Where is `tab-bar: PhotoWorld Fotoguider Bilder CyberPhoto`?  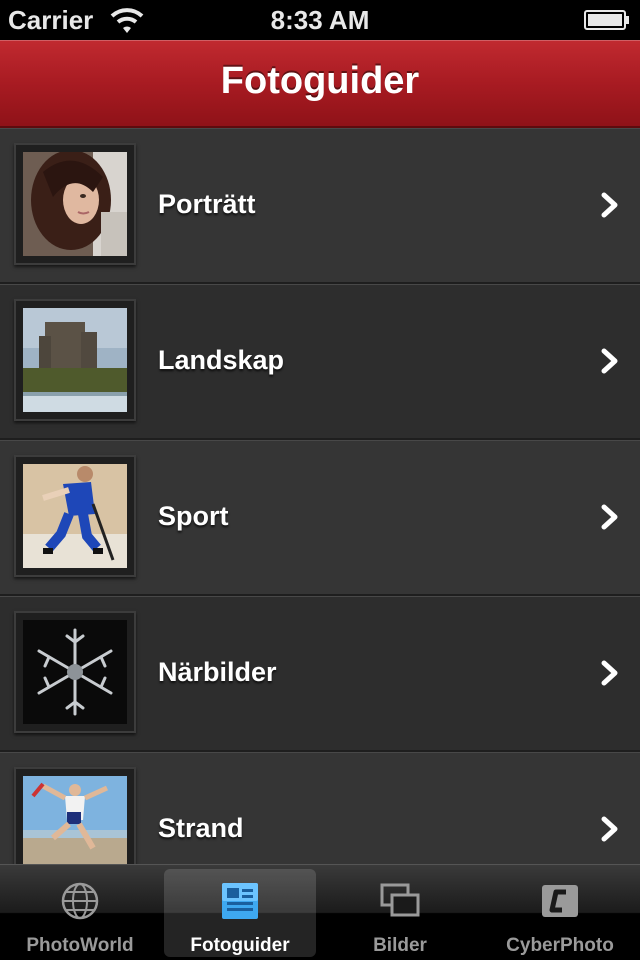
tab-bar: PhotoWorld Fotoguider Bilder CyberPhoto is located at coordinates (320, 912).